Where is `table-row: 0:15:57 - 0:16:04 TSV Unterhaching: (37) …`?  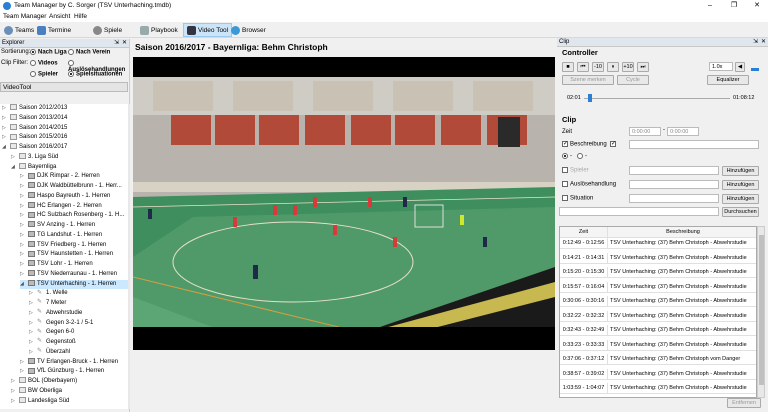 table-row: 0:15:57 - 0:16:04 TSV Unterhaching: (37) … is located at coordinates (658, 287).